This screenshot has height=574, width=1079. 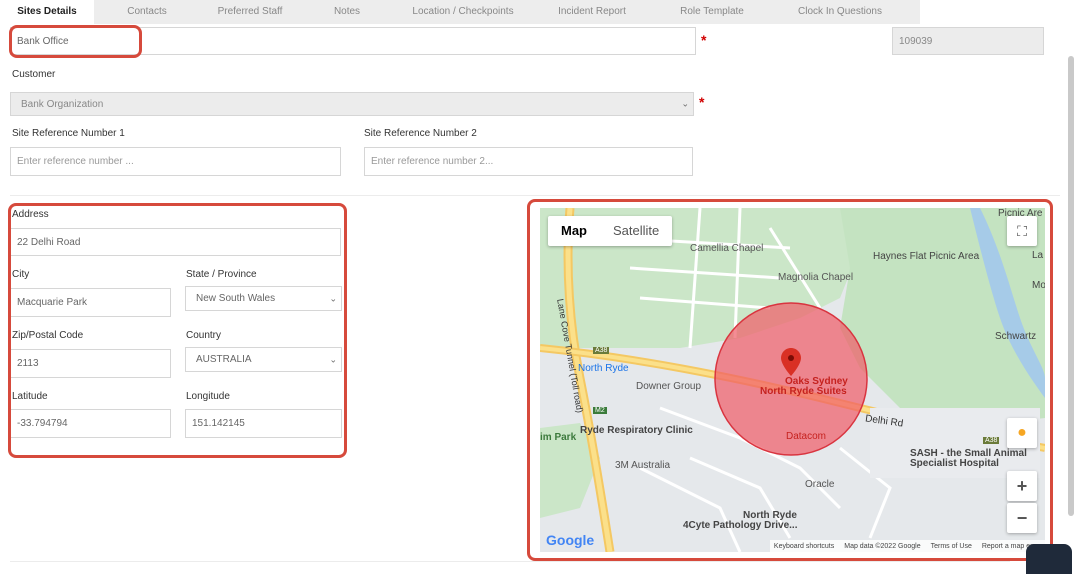 What do you see at coordinates (352, 104) in the screenshot?
I see `customer-select: Bank Organization ⌄` at bounding box center [352, 104].